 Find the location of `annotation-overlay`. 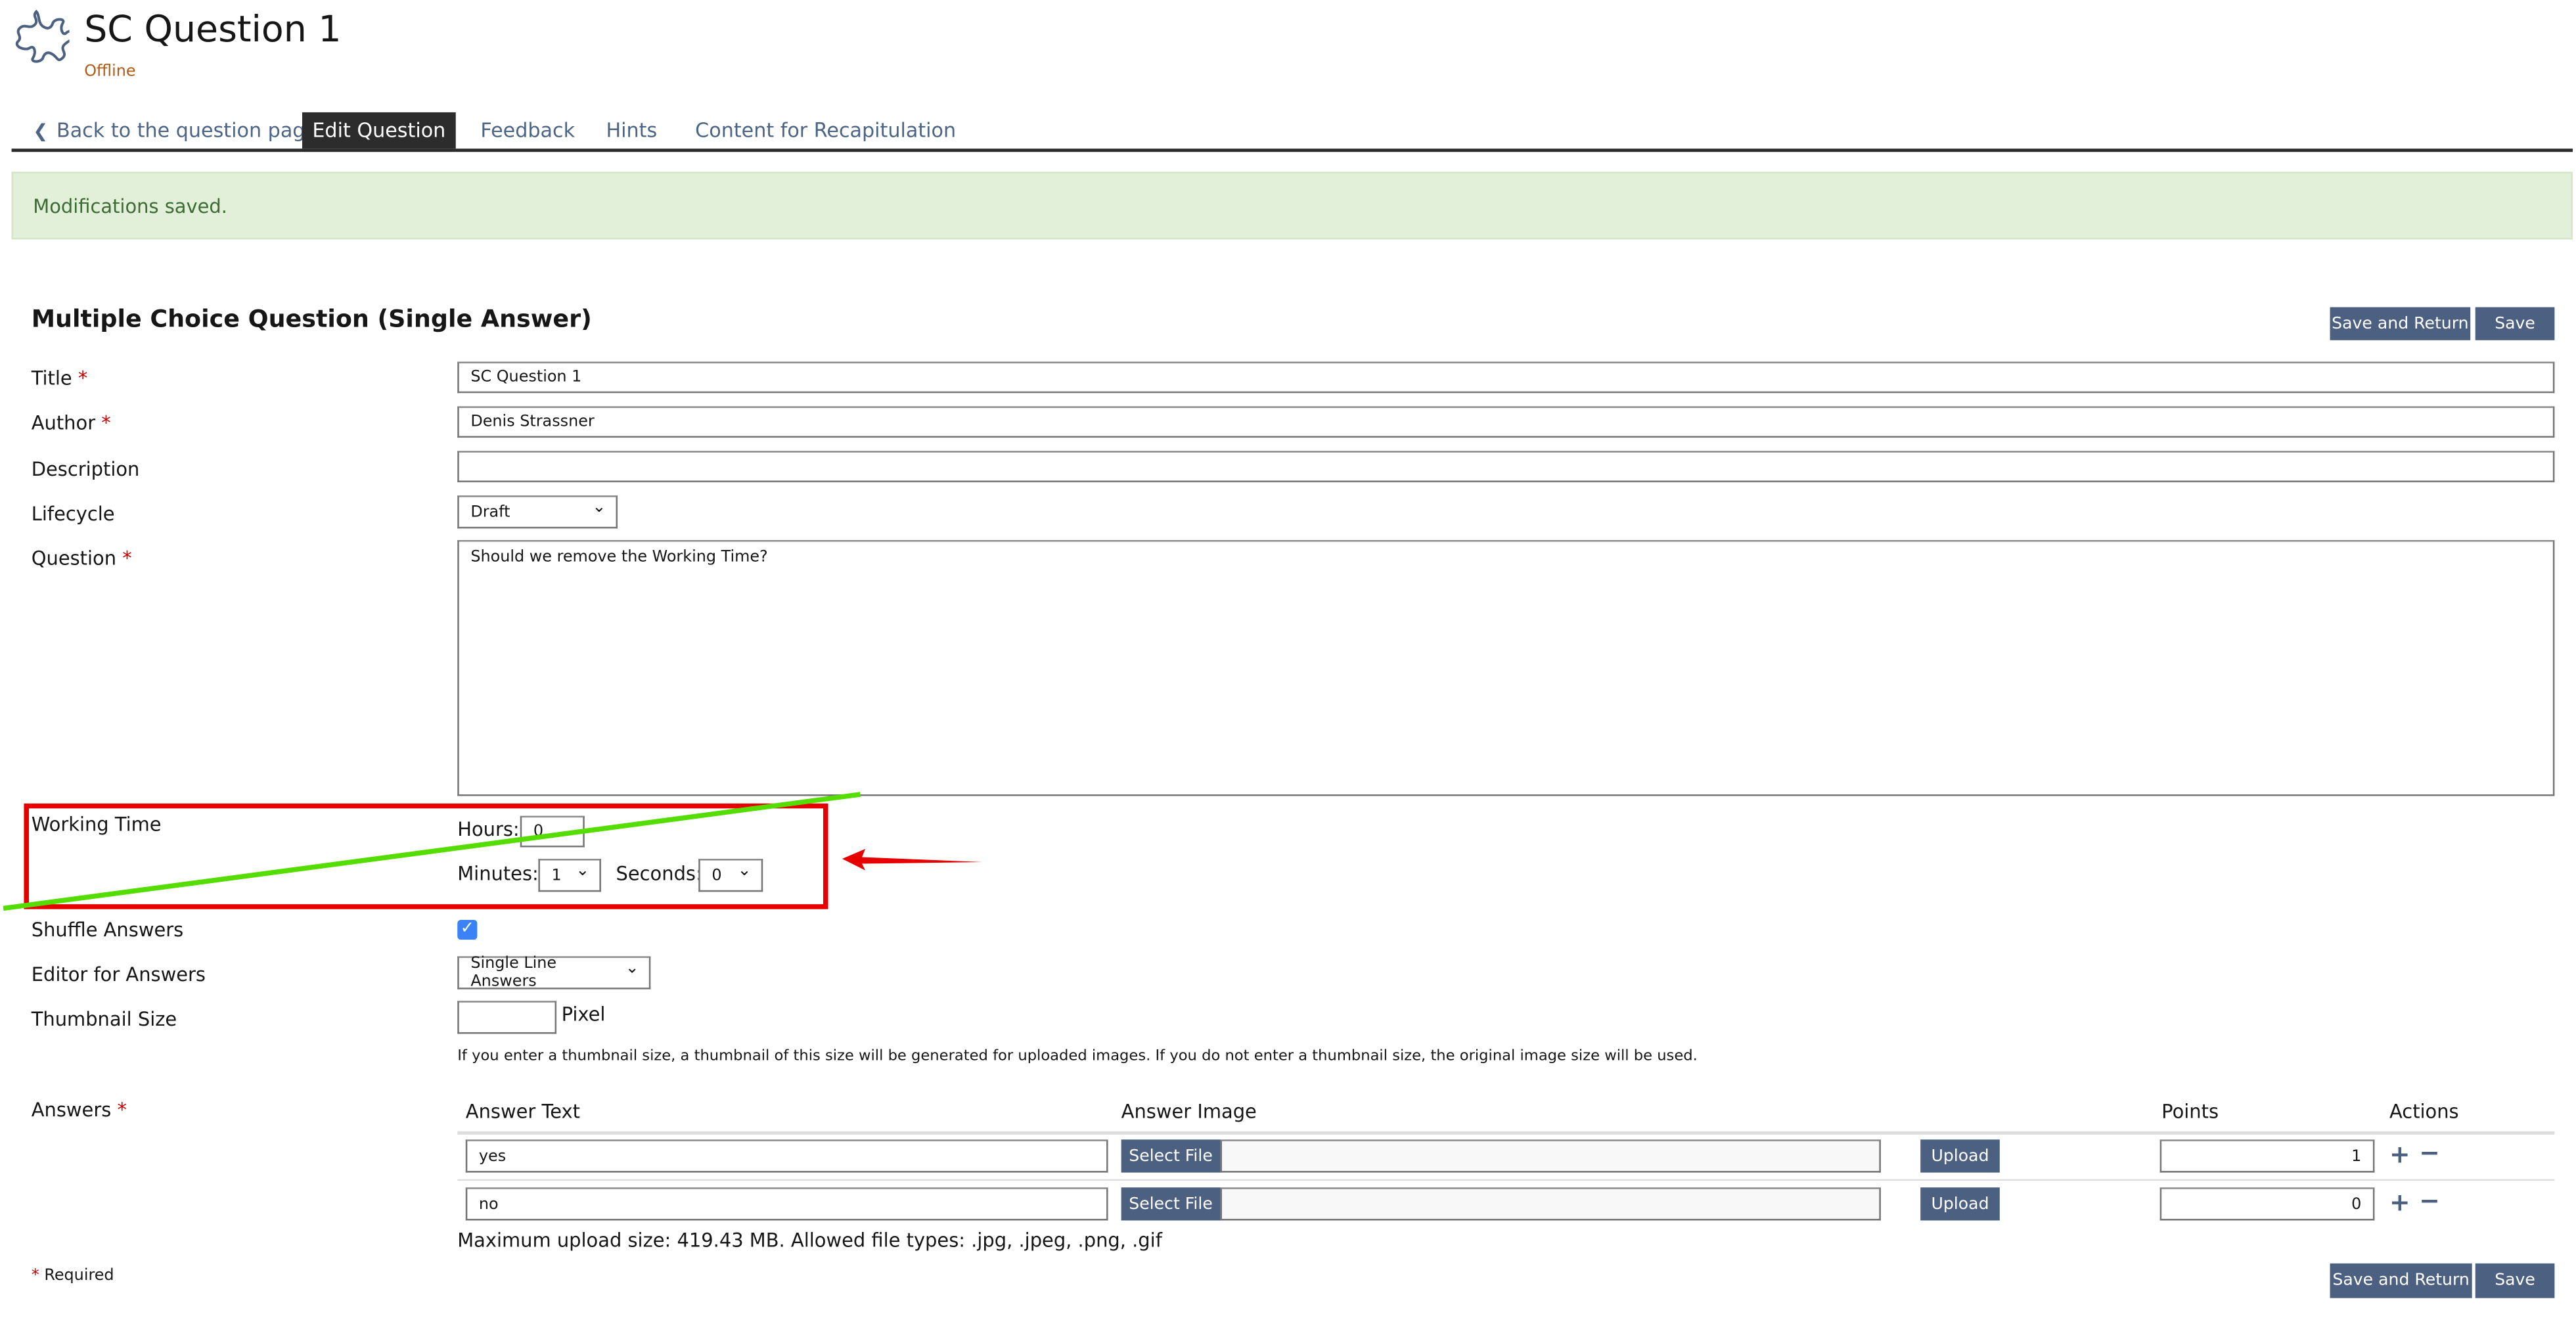

annotation-overlay is located at coordinates (493, 851).